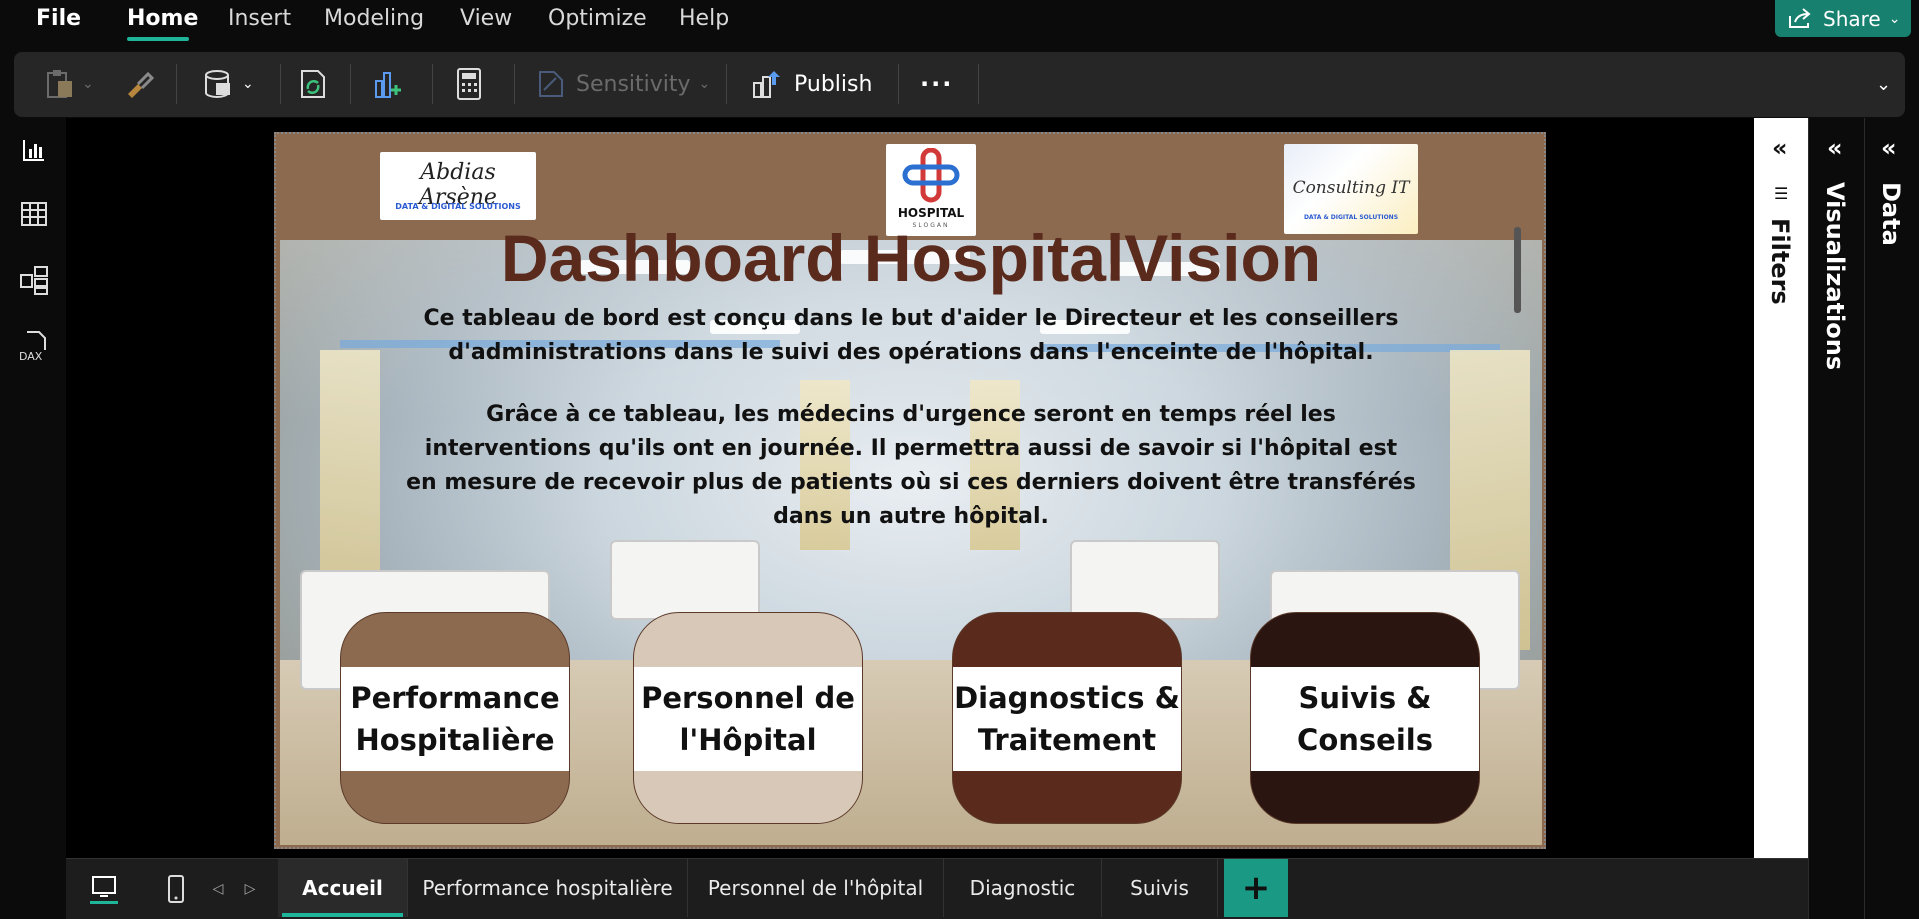 This screenshot has height=919, width=1919. I want to click on tab-scroll-right-icon: ▷, so click(250, 889).